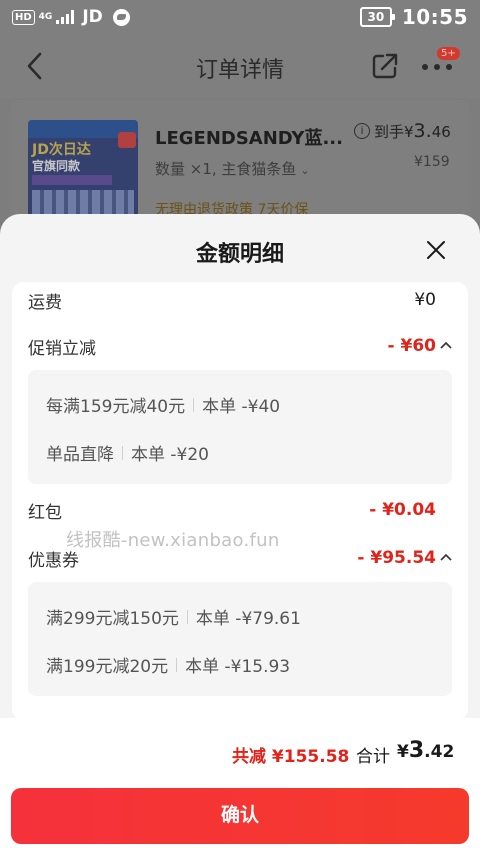 This screenshot has width=480, height=854. Describe the element at coordinates (83, 203) in the screenshot. I see `thumbnail-product-grid` at that location.